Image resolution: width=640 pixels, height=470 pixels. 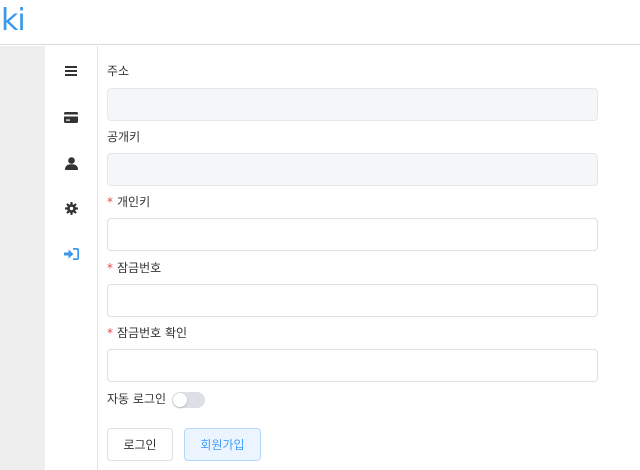 I want to click on sidebar-item-account, so click(x=71, y=163).